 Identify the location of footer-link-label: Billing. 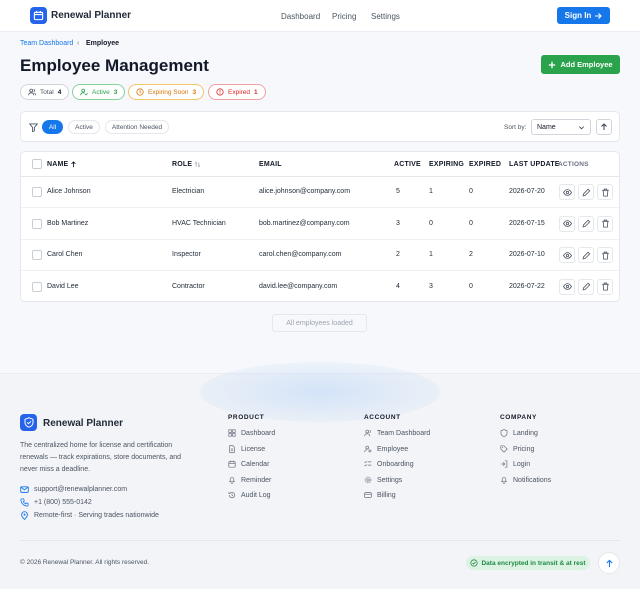
(386, 495).